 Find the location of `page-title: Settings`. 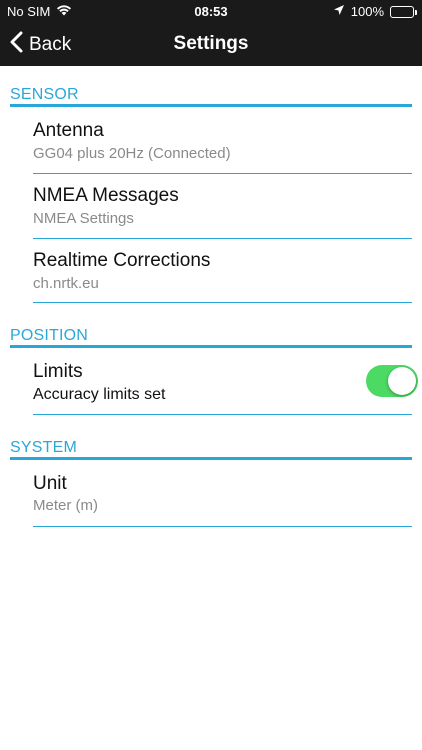

page-title: Settings is located at coordinates (211, 43).